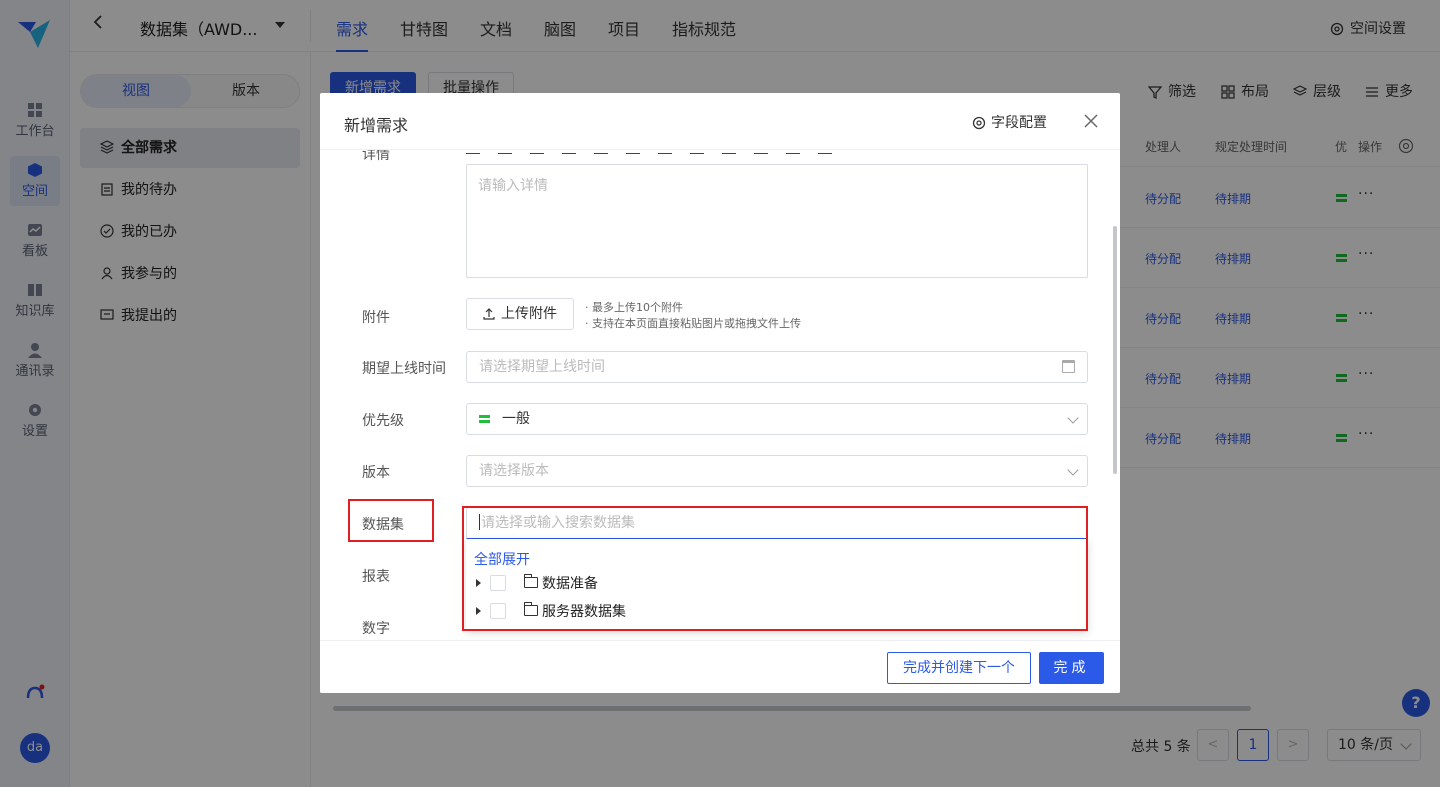  What do you see at coordinates (542, 367) in the screenshot?
I see `expected-time-placeholder: 请选择期望上线时间` at bounding box center [542, 367].